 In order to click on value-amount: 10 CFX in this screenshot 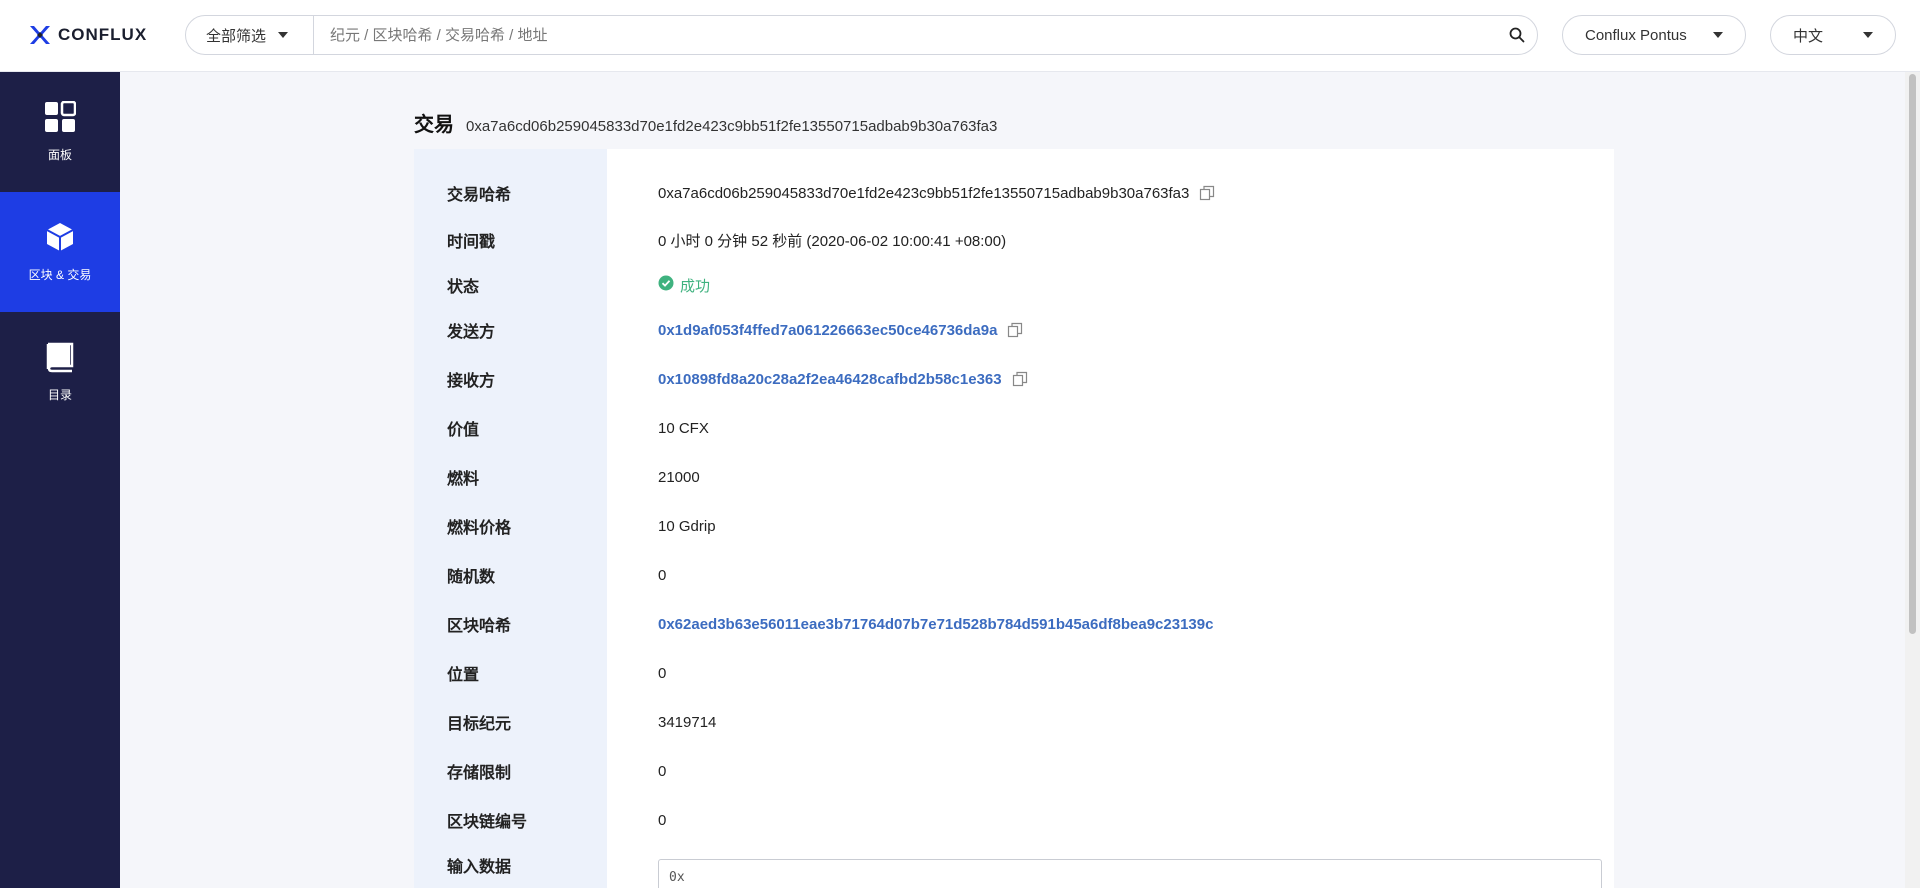, I will do `click(683, 428)`.